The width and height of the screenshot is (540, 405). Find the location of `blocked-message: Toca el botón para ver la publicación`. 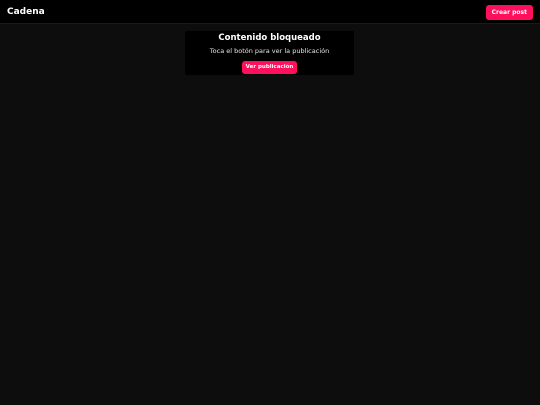

blocked-message: Toca el botón para ver la publicación is located at coordinates (269, 51).